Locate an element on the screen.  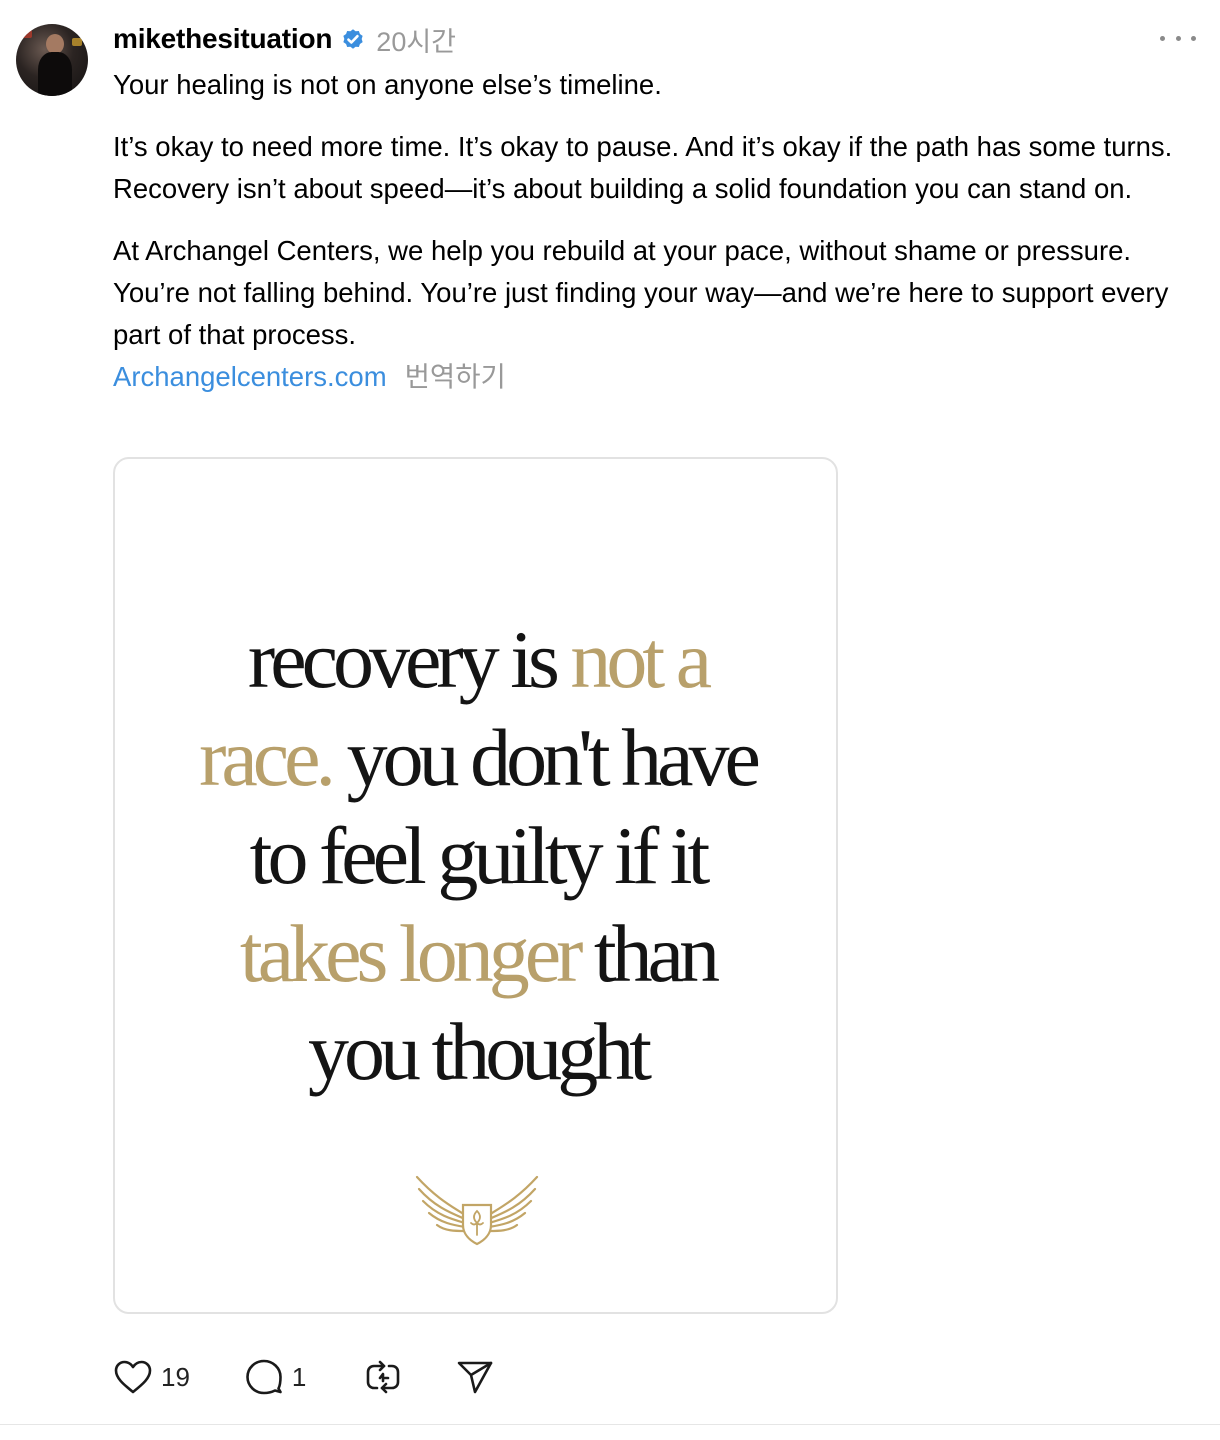
repost-button is located at coordinates (383, 1377).